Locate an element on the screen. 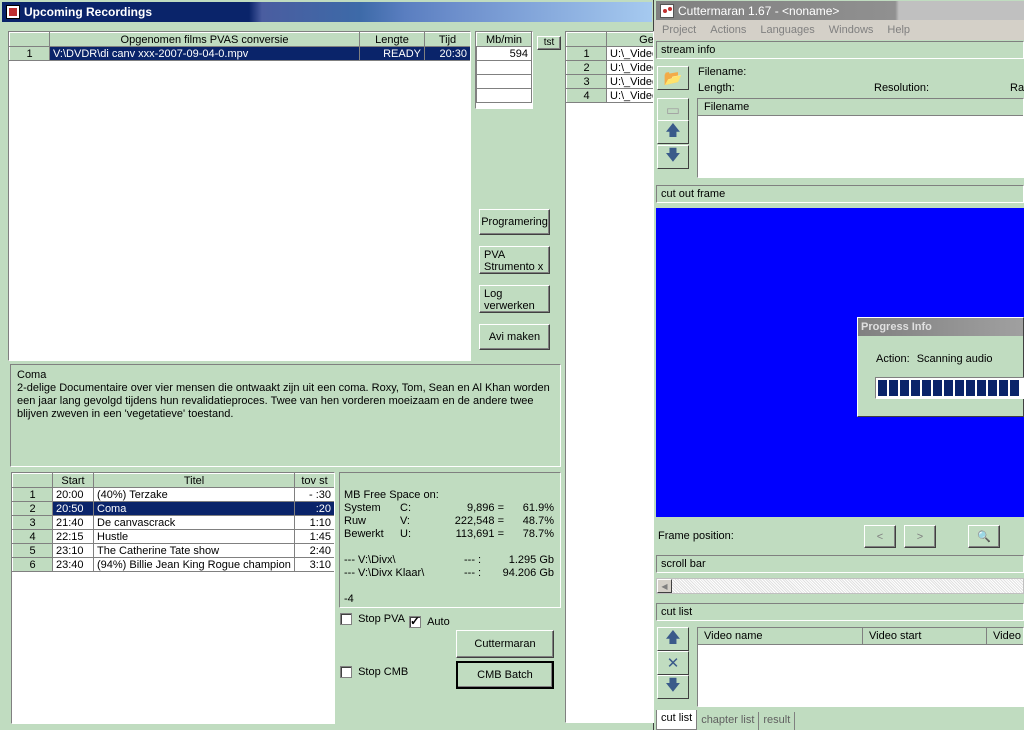  open-folder-button: 📂 is located at coordinates (673, 78).